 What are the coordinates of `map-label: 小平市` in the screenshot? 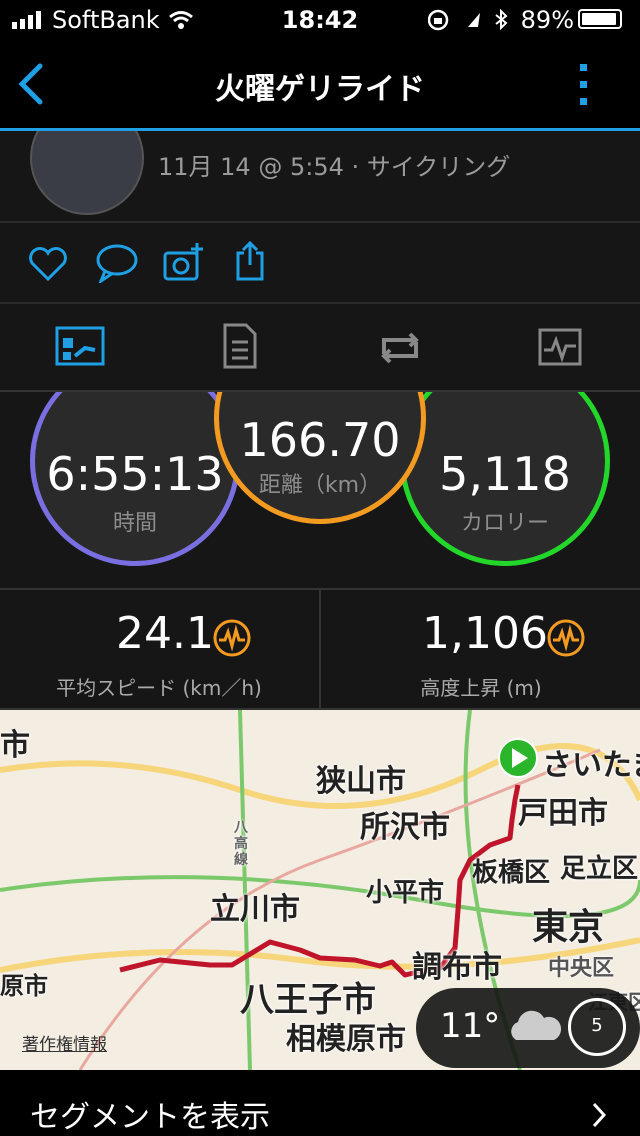 It's located at (405, 893).